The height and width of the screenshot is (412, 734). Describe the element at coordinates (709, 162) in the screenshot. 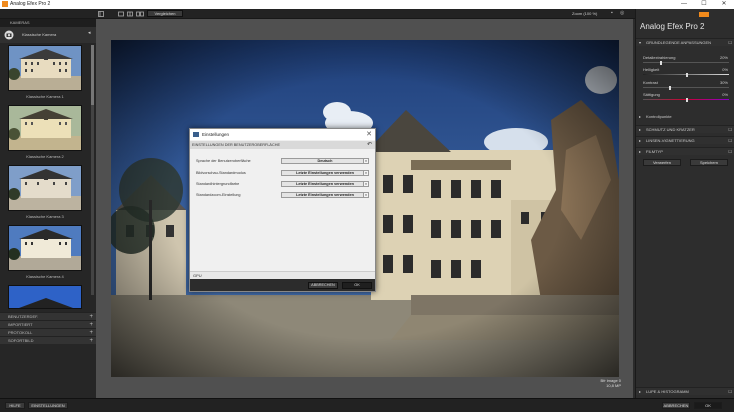

I see `save-preset-button: Speichern` at that location.